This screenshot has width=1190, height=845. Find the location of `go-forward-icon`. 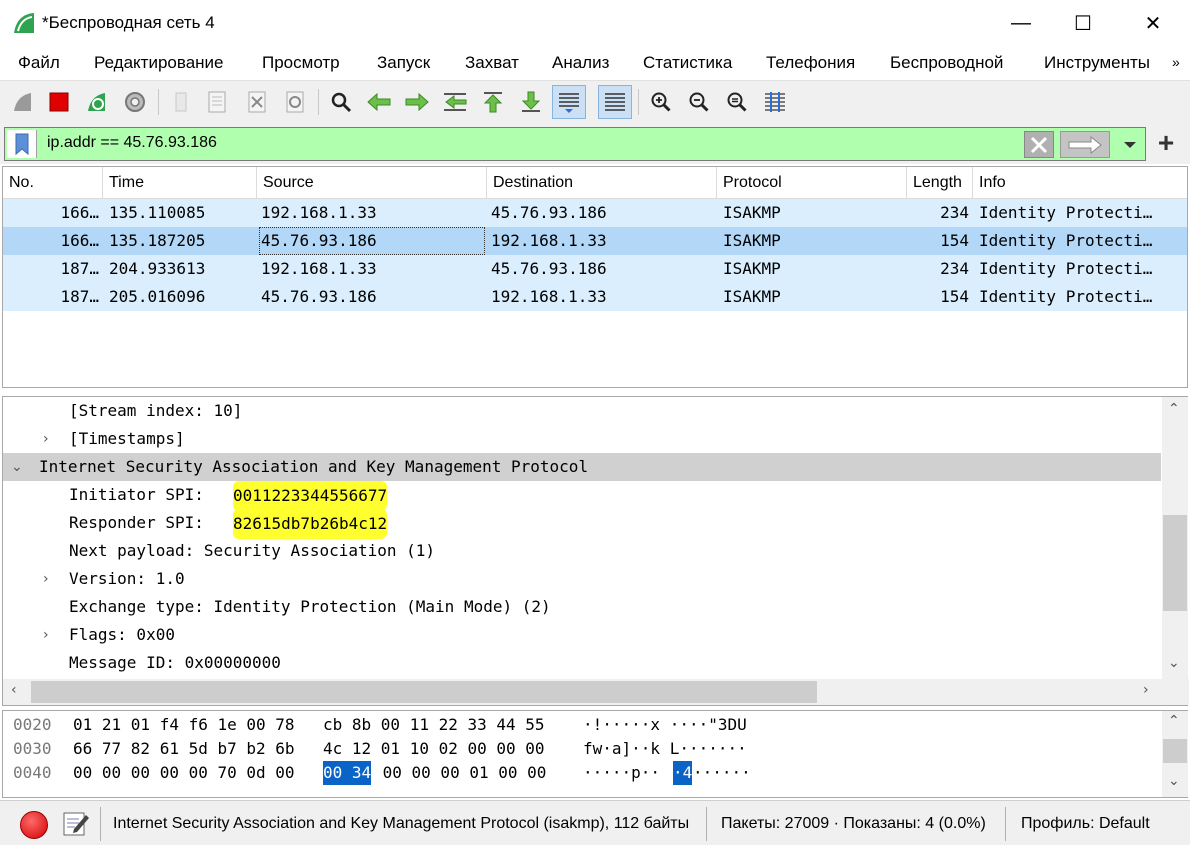

go-forward-icon is located at coordinates (417, 102).